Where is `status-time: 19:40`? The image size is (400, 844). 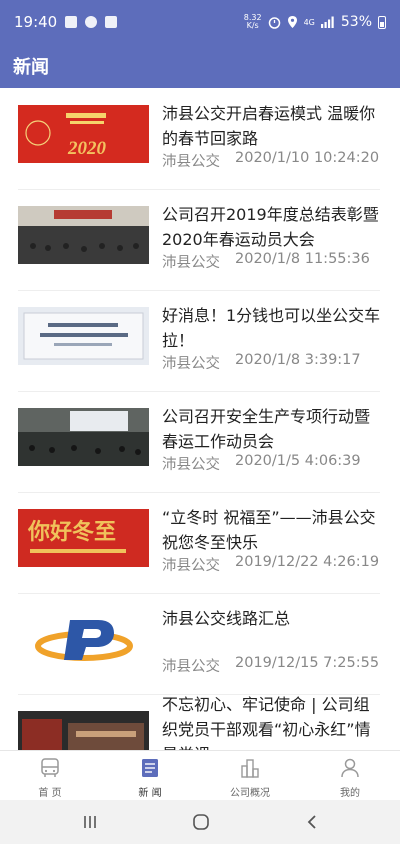
status-time: 19:40 is located at coordinates (36, 22).